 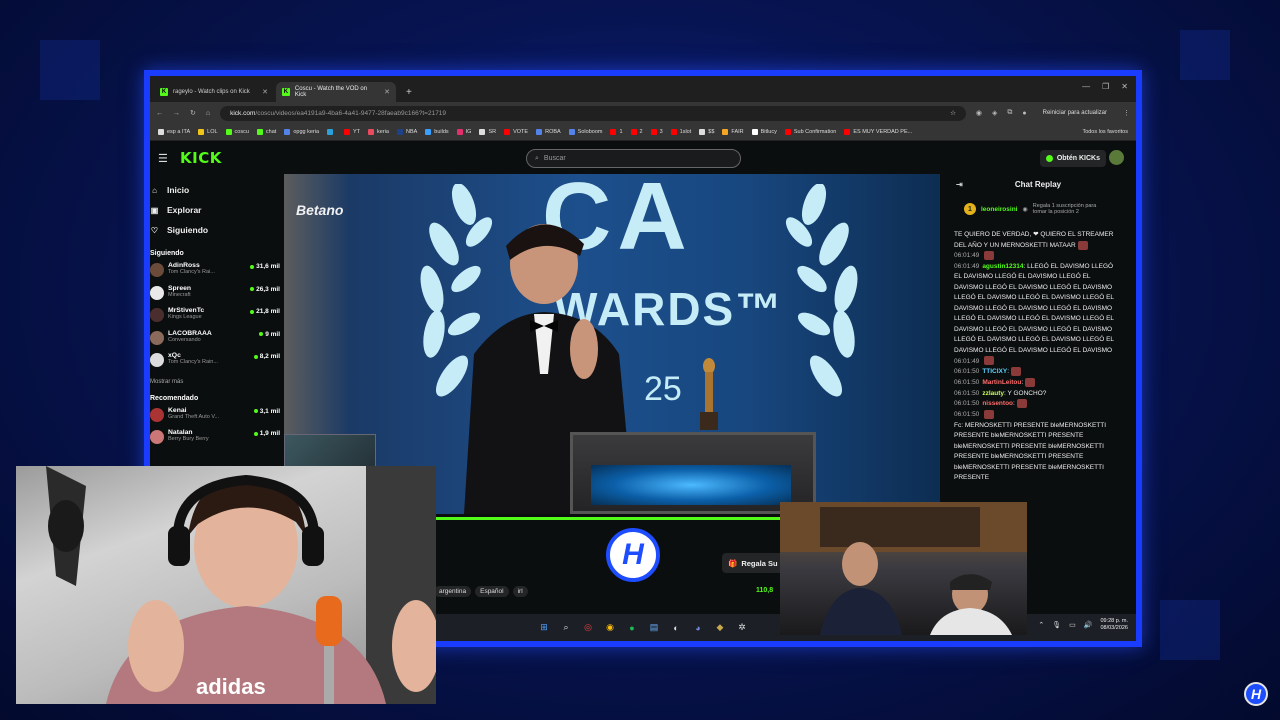 What do you see at coordinates (676, 628) in the screenshot?
I see `obs-icon: ◐` at bounding box center [676, 628].